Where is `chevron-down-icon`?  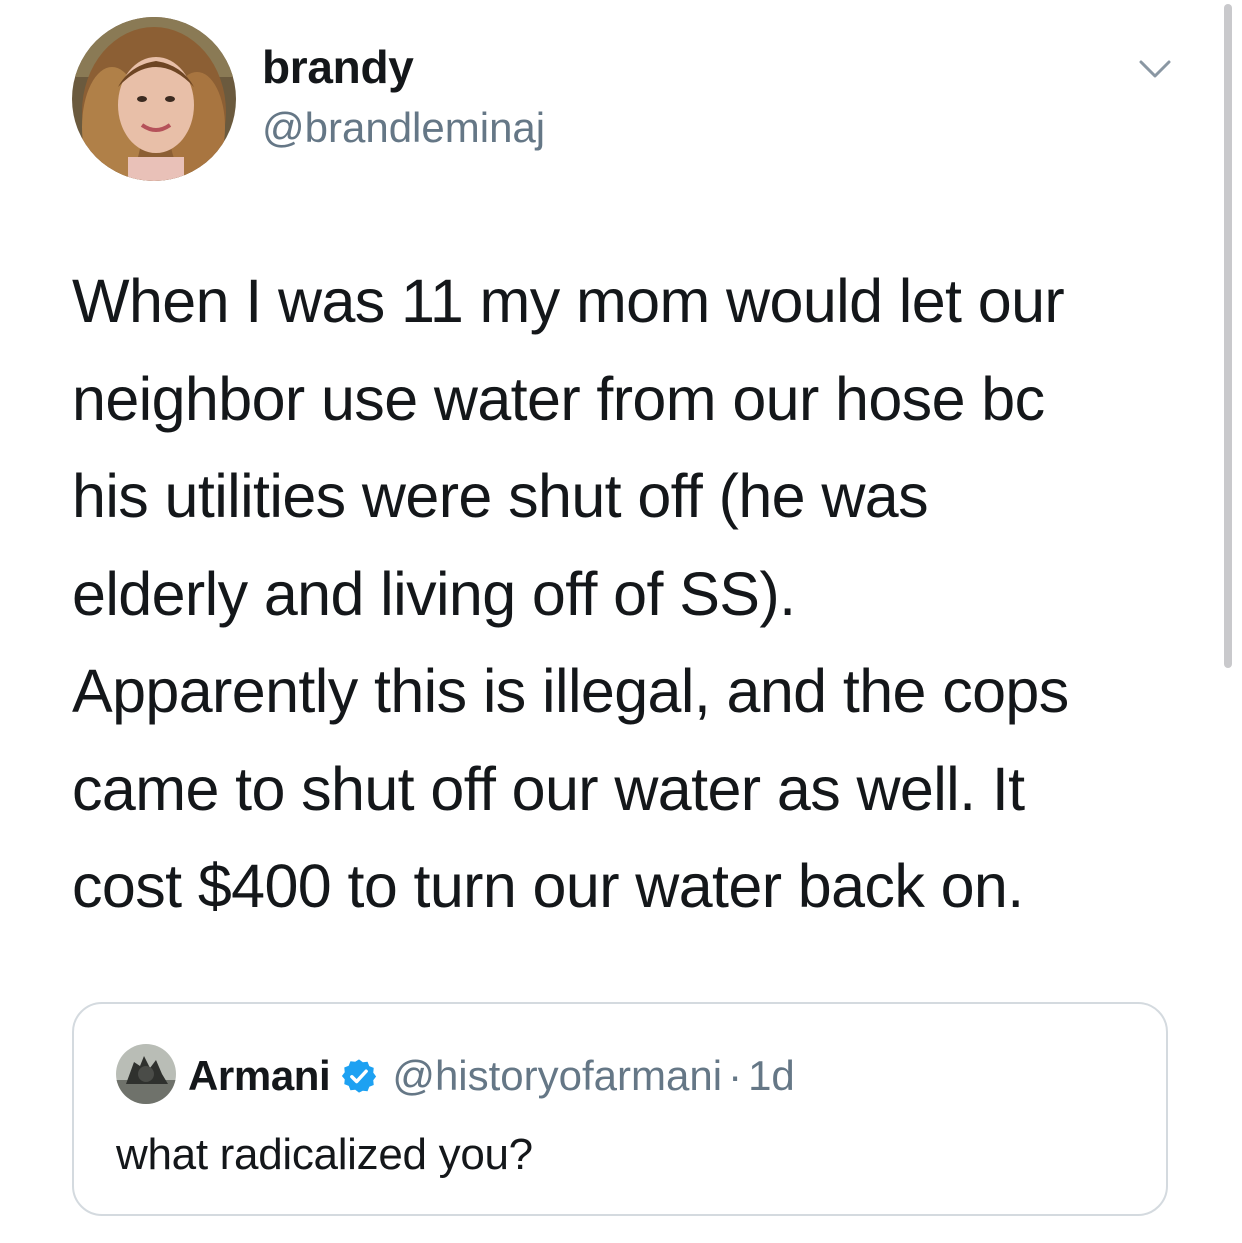 chevron-down-icon is located at coordinates (1155, 70).